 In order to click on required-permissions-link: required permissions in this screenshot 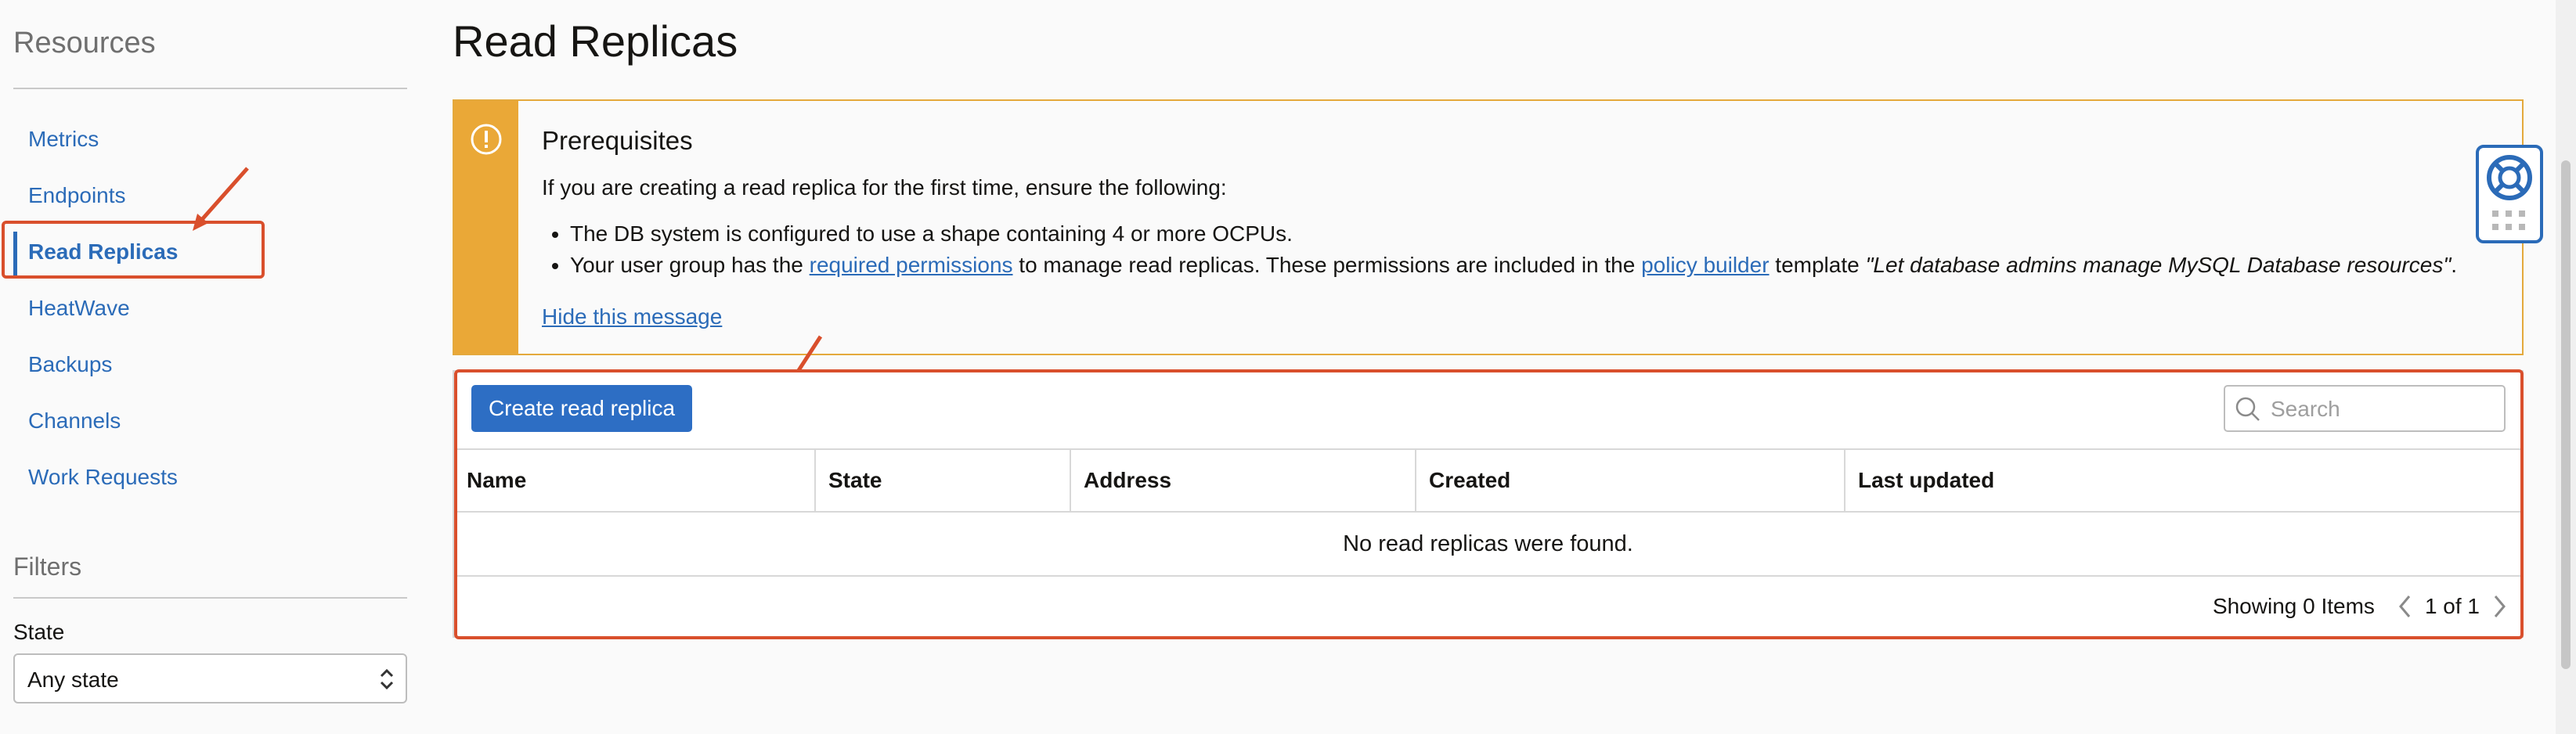, I will do `click(912, 265)`.